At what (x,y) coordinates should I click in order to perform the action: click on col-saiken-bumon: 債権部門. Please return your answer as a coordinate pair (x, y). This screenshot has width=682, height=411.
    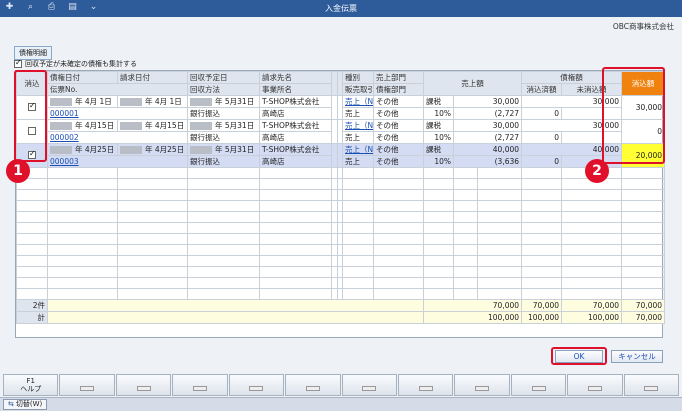
    Looking at the image, I should click on (398, 89).